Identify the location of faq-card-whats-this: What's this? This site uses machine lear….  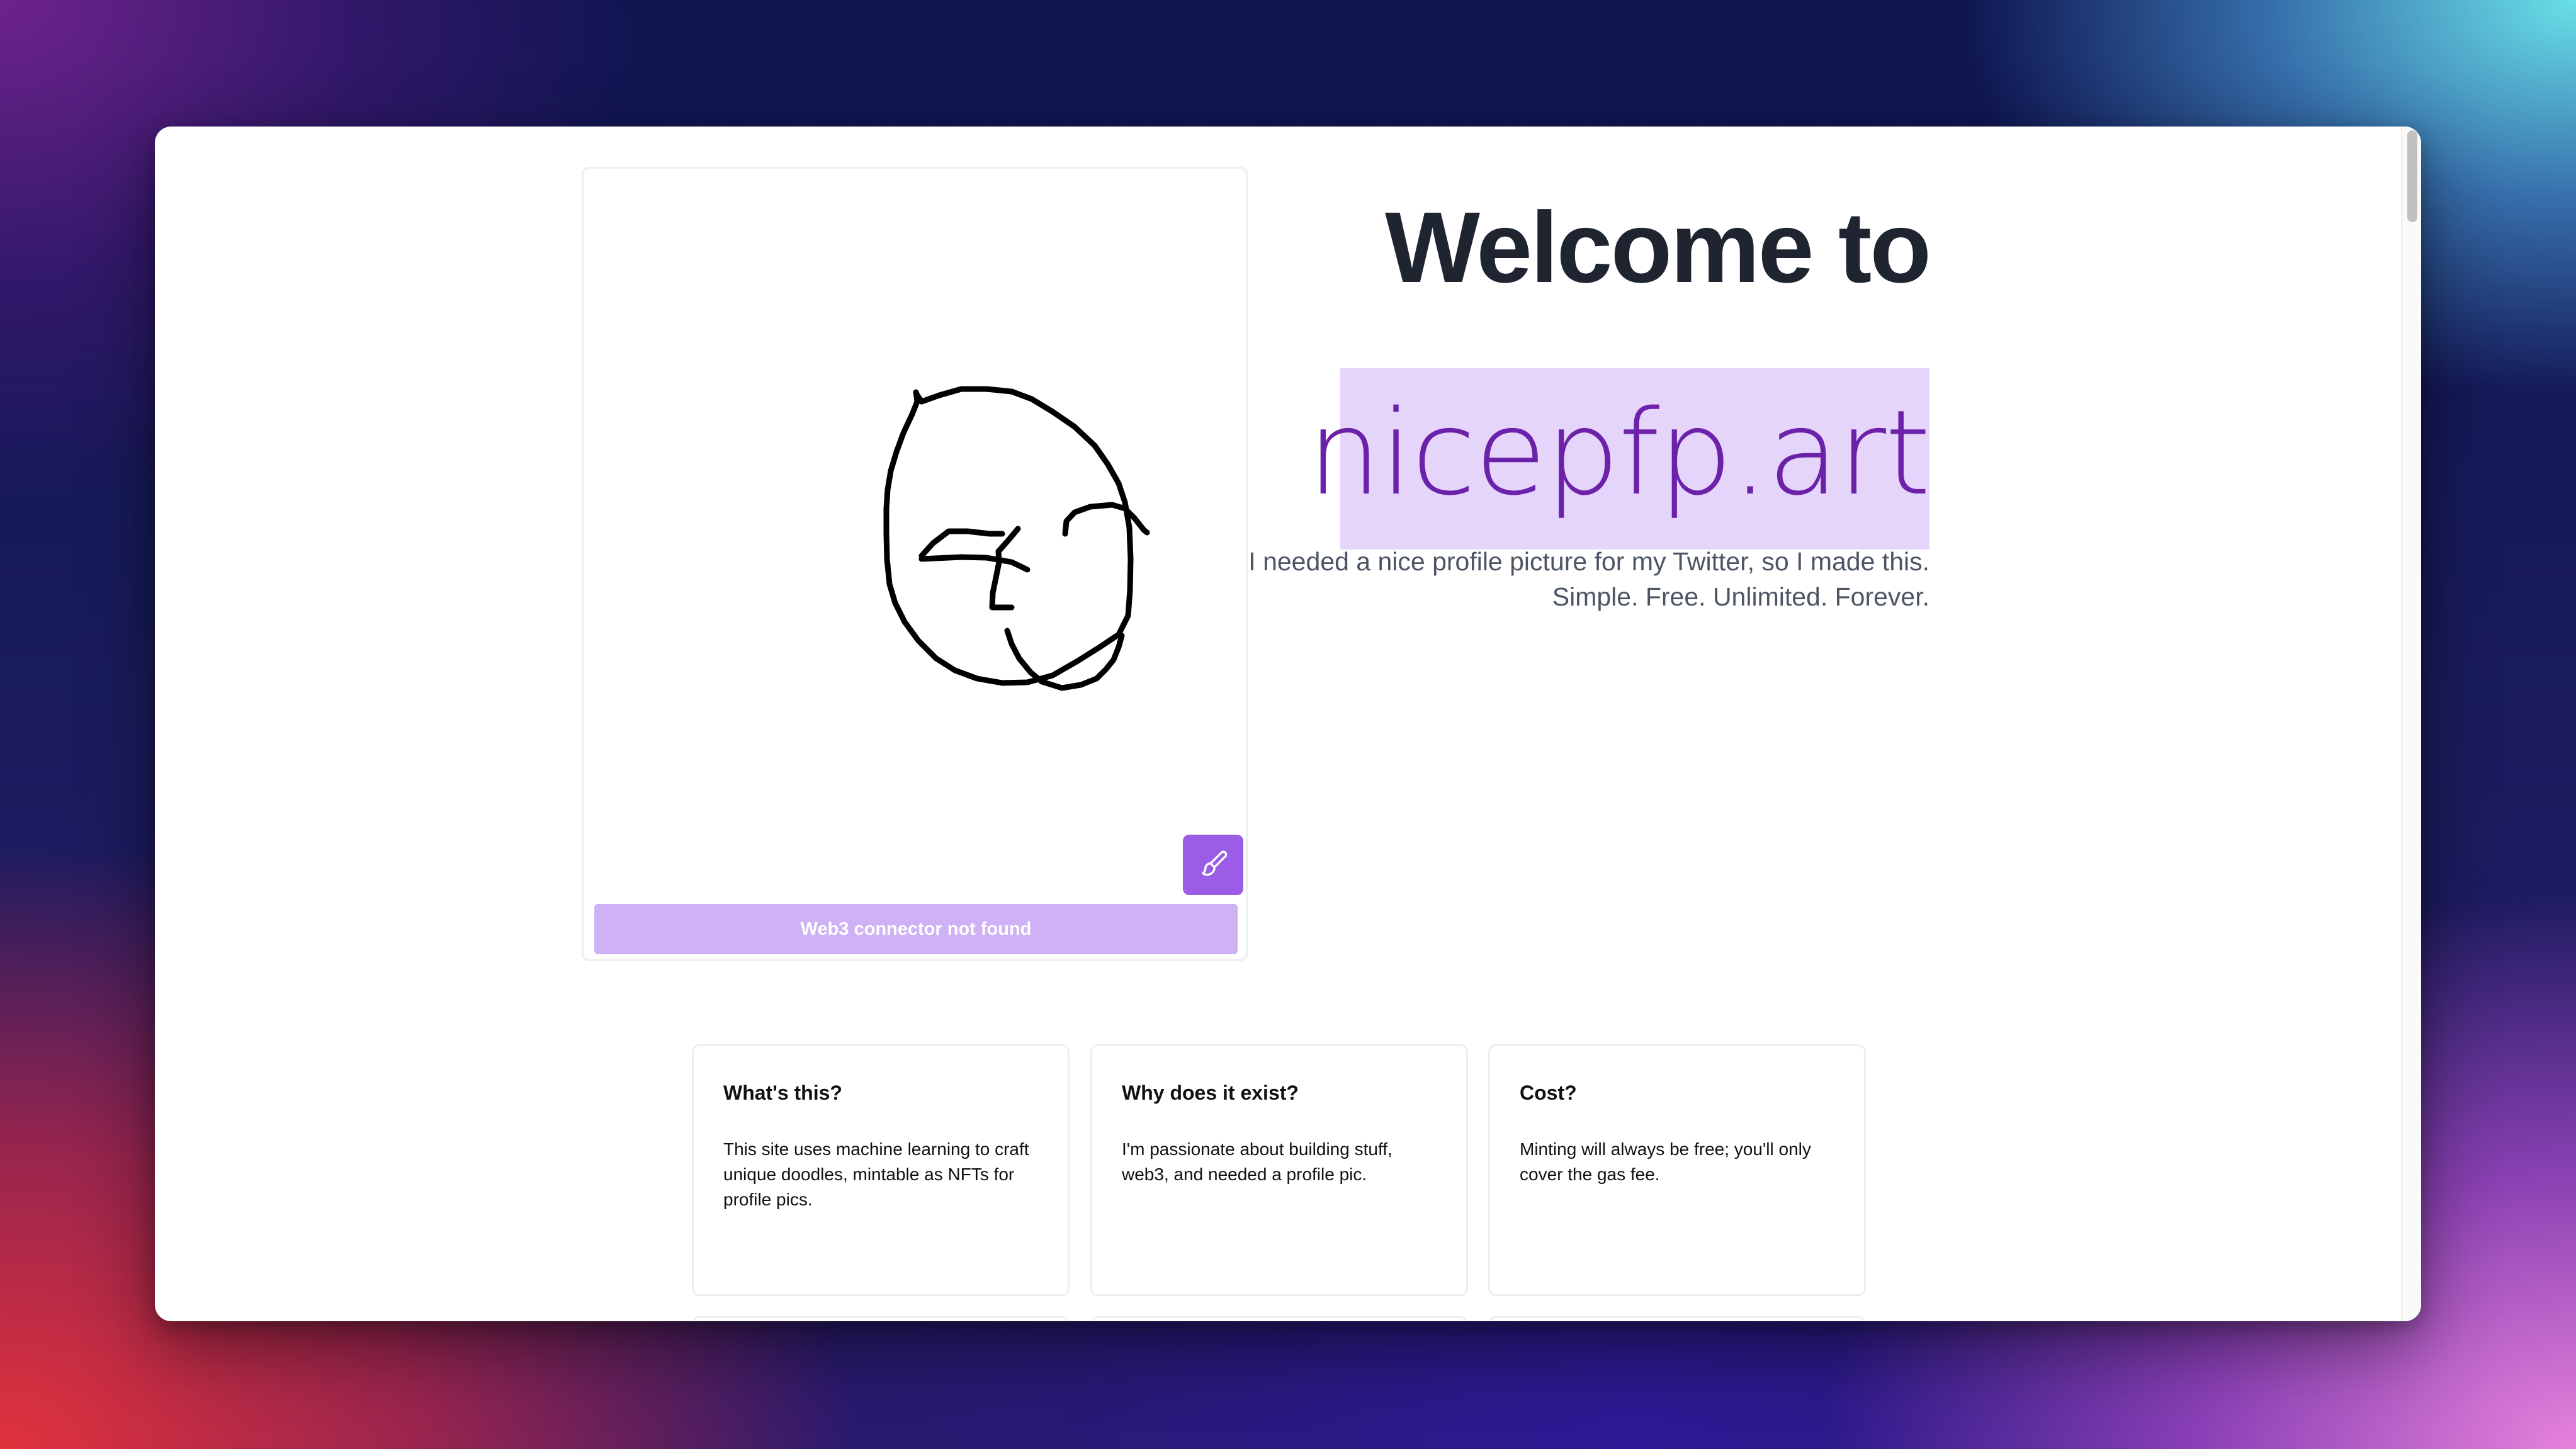
(881, 1170).